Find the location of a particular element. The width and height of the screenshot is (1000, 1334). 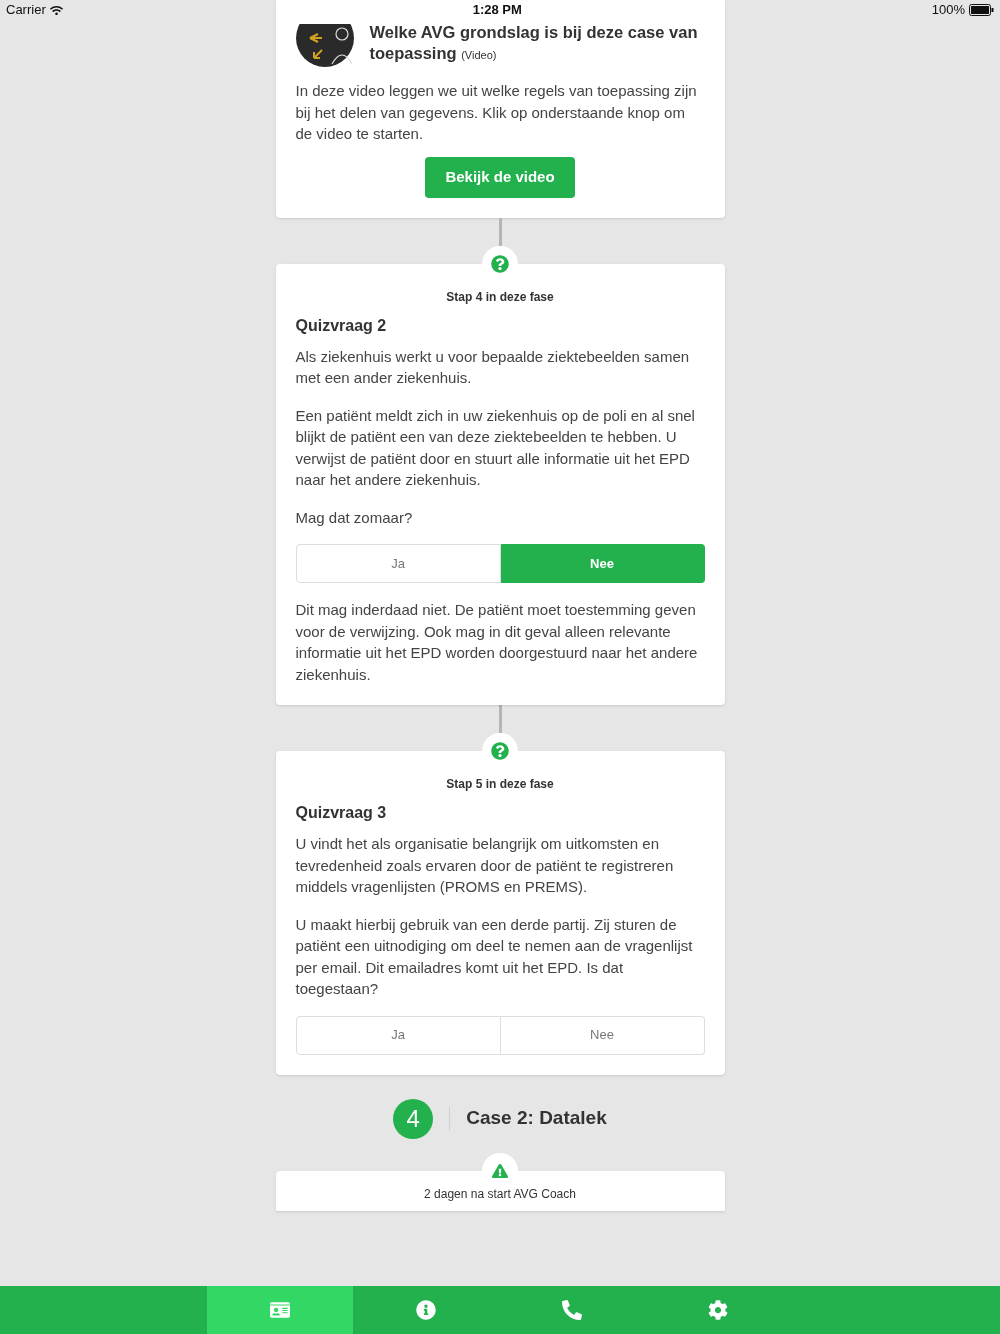

quiz-title: Quizvraag 2 is located at coordinates (341, 325).